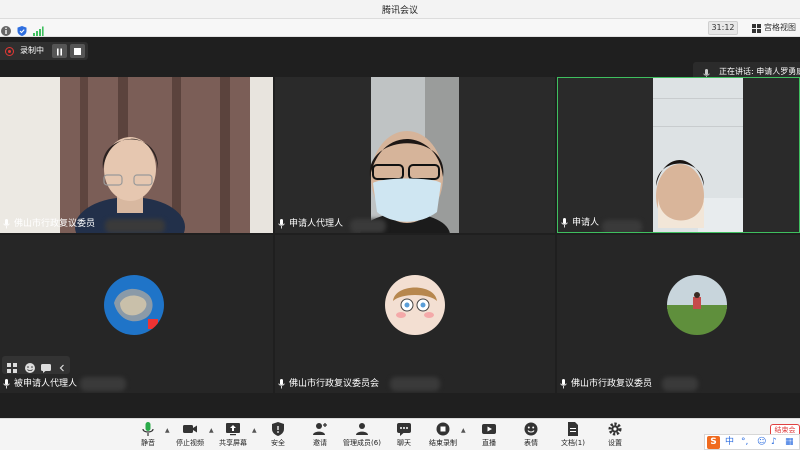 The width and height of the screenshot is (800, 450). Describe the element at coordinates (320, 429) in the screenshot. I see `invite-icon` at that location.